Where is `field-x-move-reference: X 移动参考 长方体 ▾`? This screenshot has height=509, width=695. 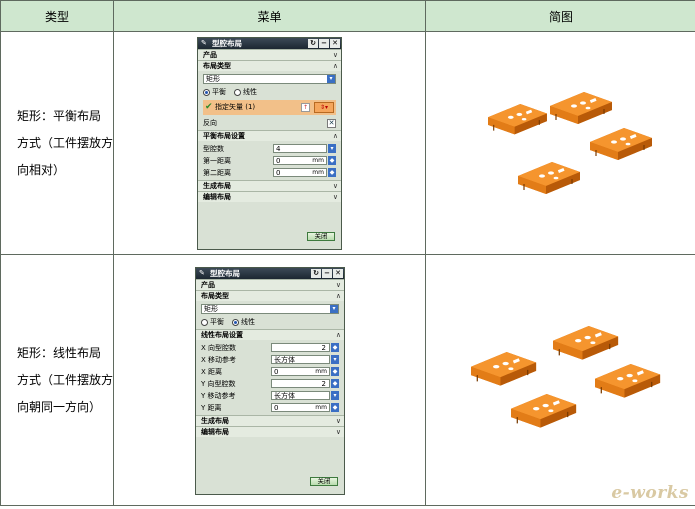 field-x-move-reference: X 移动参考 长方体 ▾ is located at coordinates (270, 359).